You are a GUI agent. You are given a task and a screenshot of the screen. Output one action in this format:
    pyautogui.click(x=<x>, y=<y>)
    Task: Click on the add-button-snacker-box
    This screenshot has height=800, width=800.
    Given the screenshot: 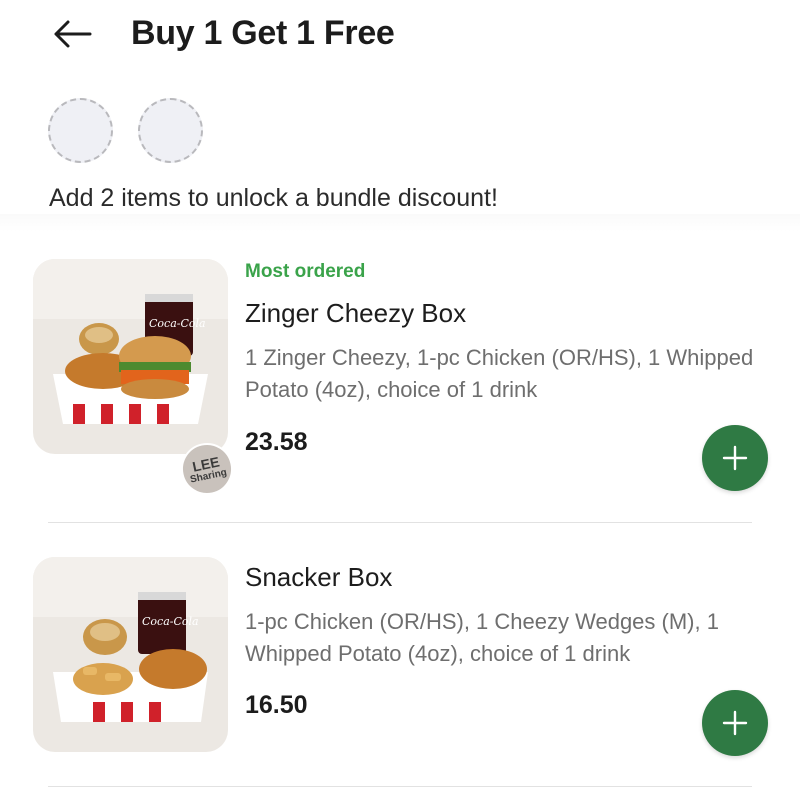 What is the action you would take?
    pyautogui.click(x=735, y=723)
    